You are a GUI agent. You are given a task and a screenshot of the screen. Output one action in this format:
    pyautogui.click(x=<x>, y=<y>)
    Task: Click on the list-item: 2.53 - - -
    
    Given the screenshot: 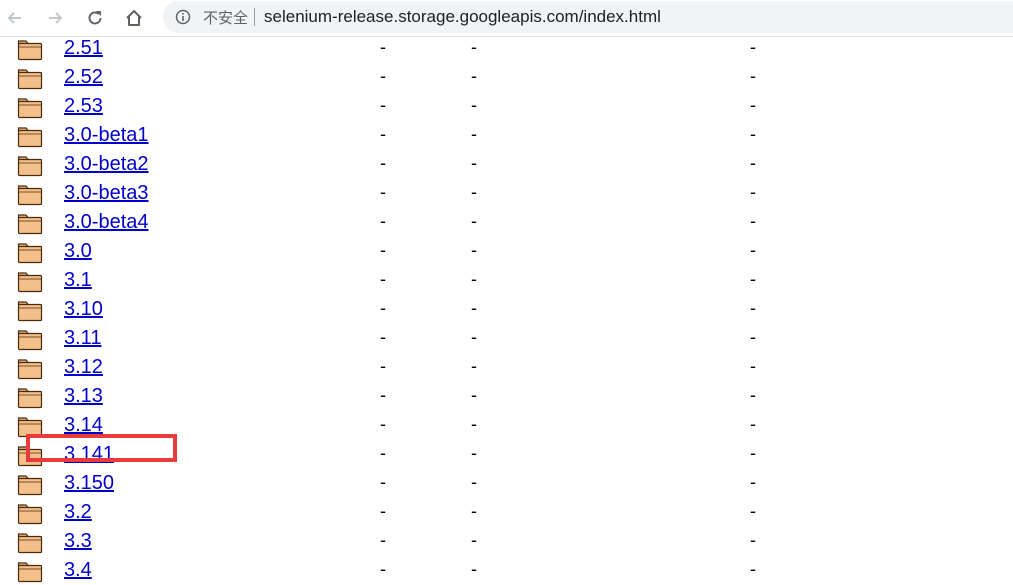 What is the action you would take?
    pyautogui.click(x=506, y=106)
    